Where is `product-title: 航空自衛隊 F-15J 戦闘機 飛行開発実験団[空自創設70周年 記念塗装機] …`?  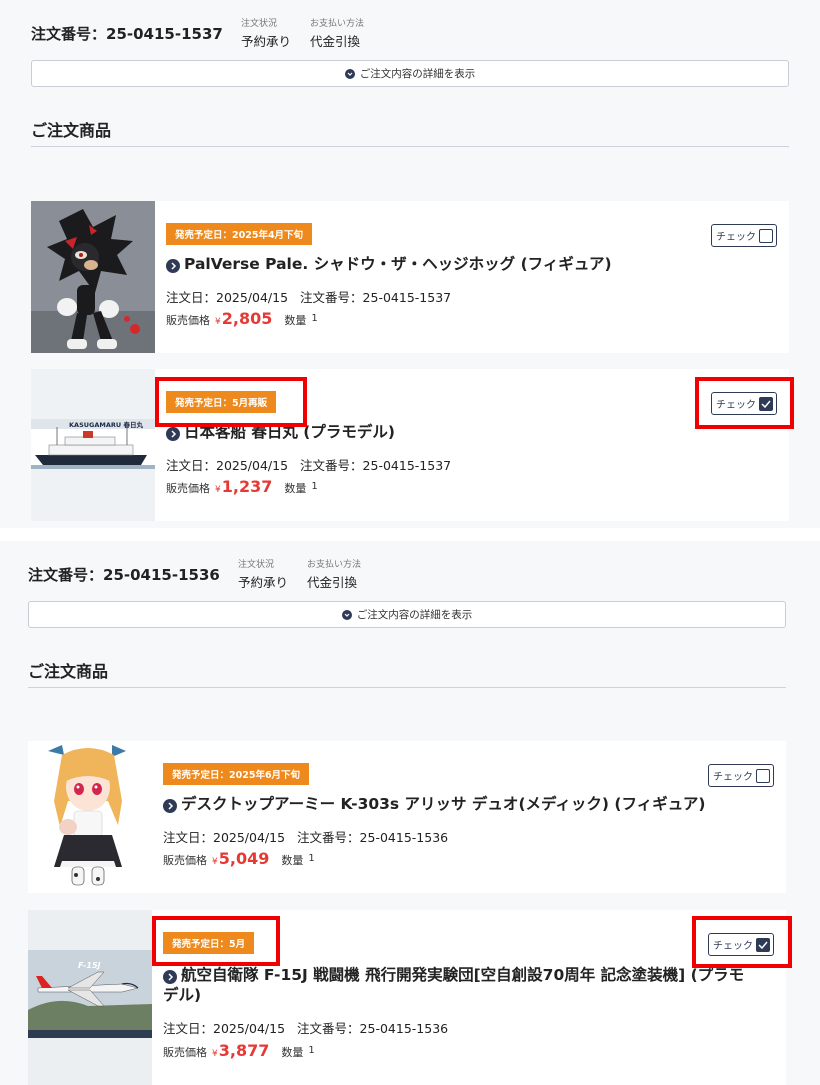
product-title: 航空自衛隊 F-15J 戦闘機 飛行開発実験団[空自創設70周年 記念塗装機] … is located at coordinates (454, 985).